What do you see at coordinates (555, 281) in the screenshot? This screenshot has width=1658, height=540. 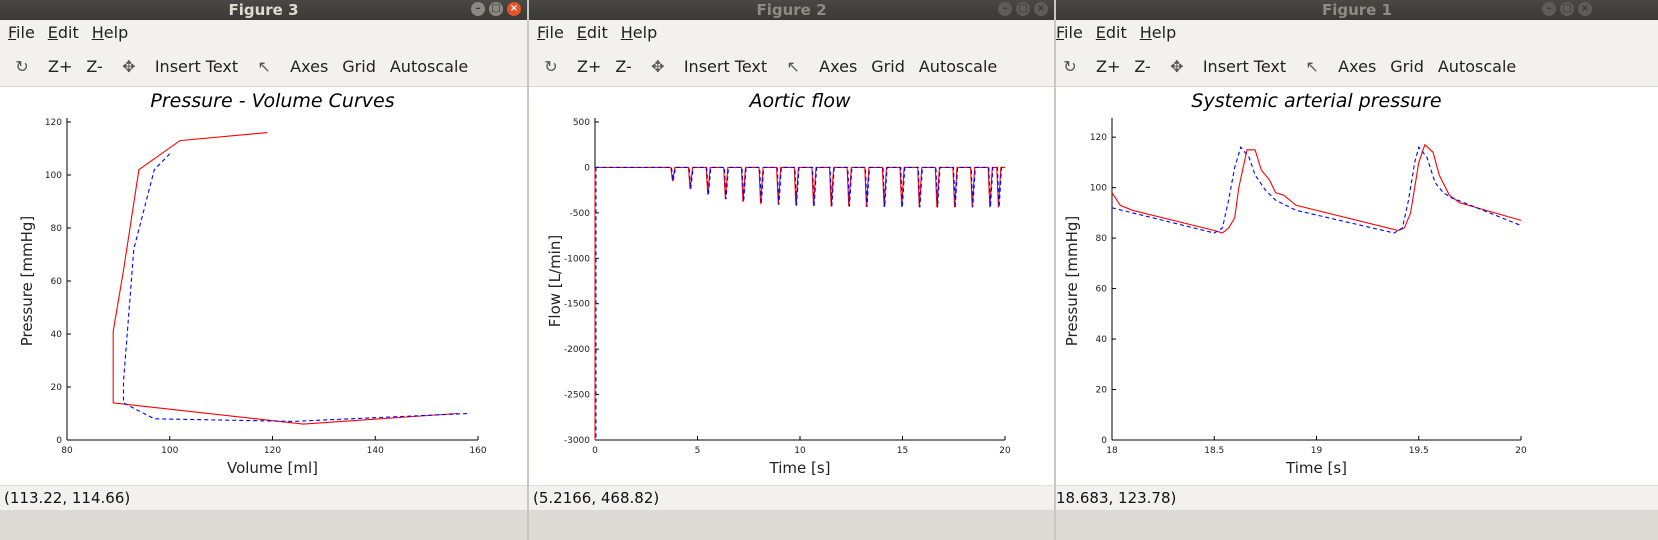 I see `y-axis-label: Flow [L/min]` at bounding box center [555, 281].